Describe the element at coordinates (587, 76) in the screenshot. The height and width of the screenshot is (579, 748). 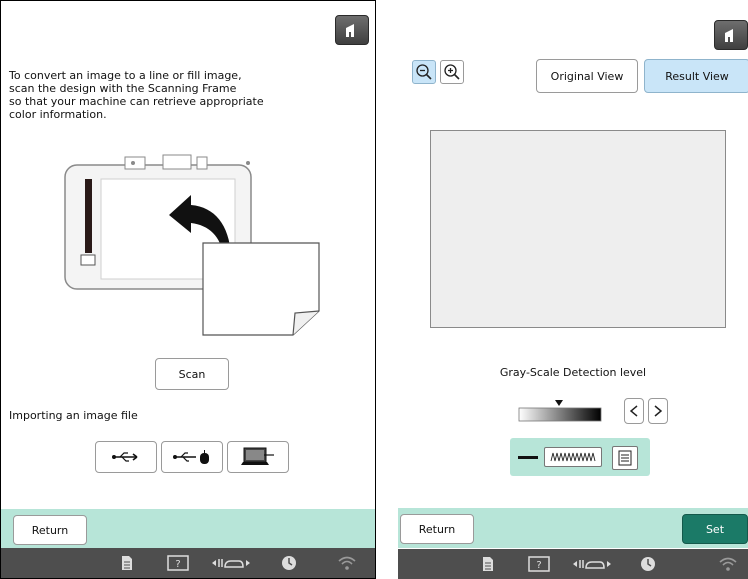
I see `tab-original-view: Original View` at that location.